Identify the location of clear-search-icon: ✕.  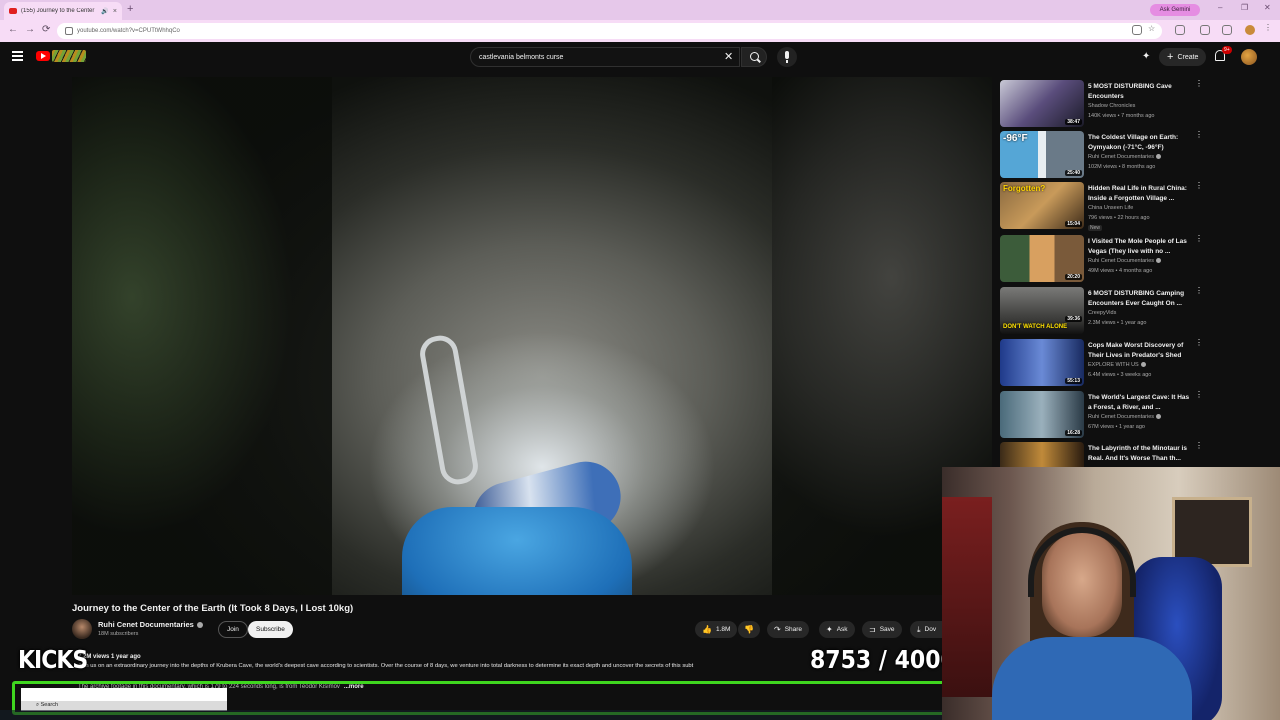
(728, 56).